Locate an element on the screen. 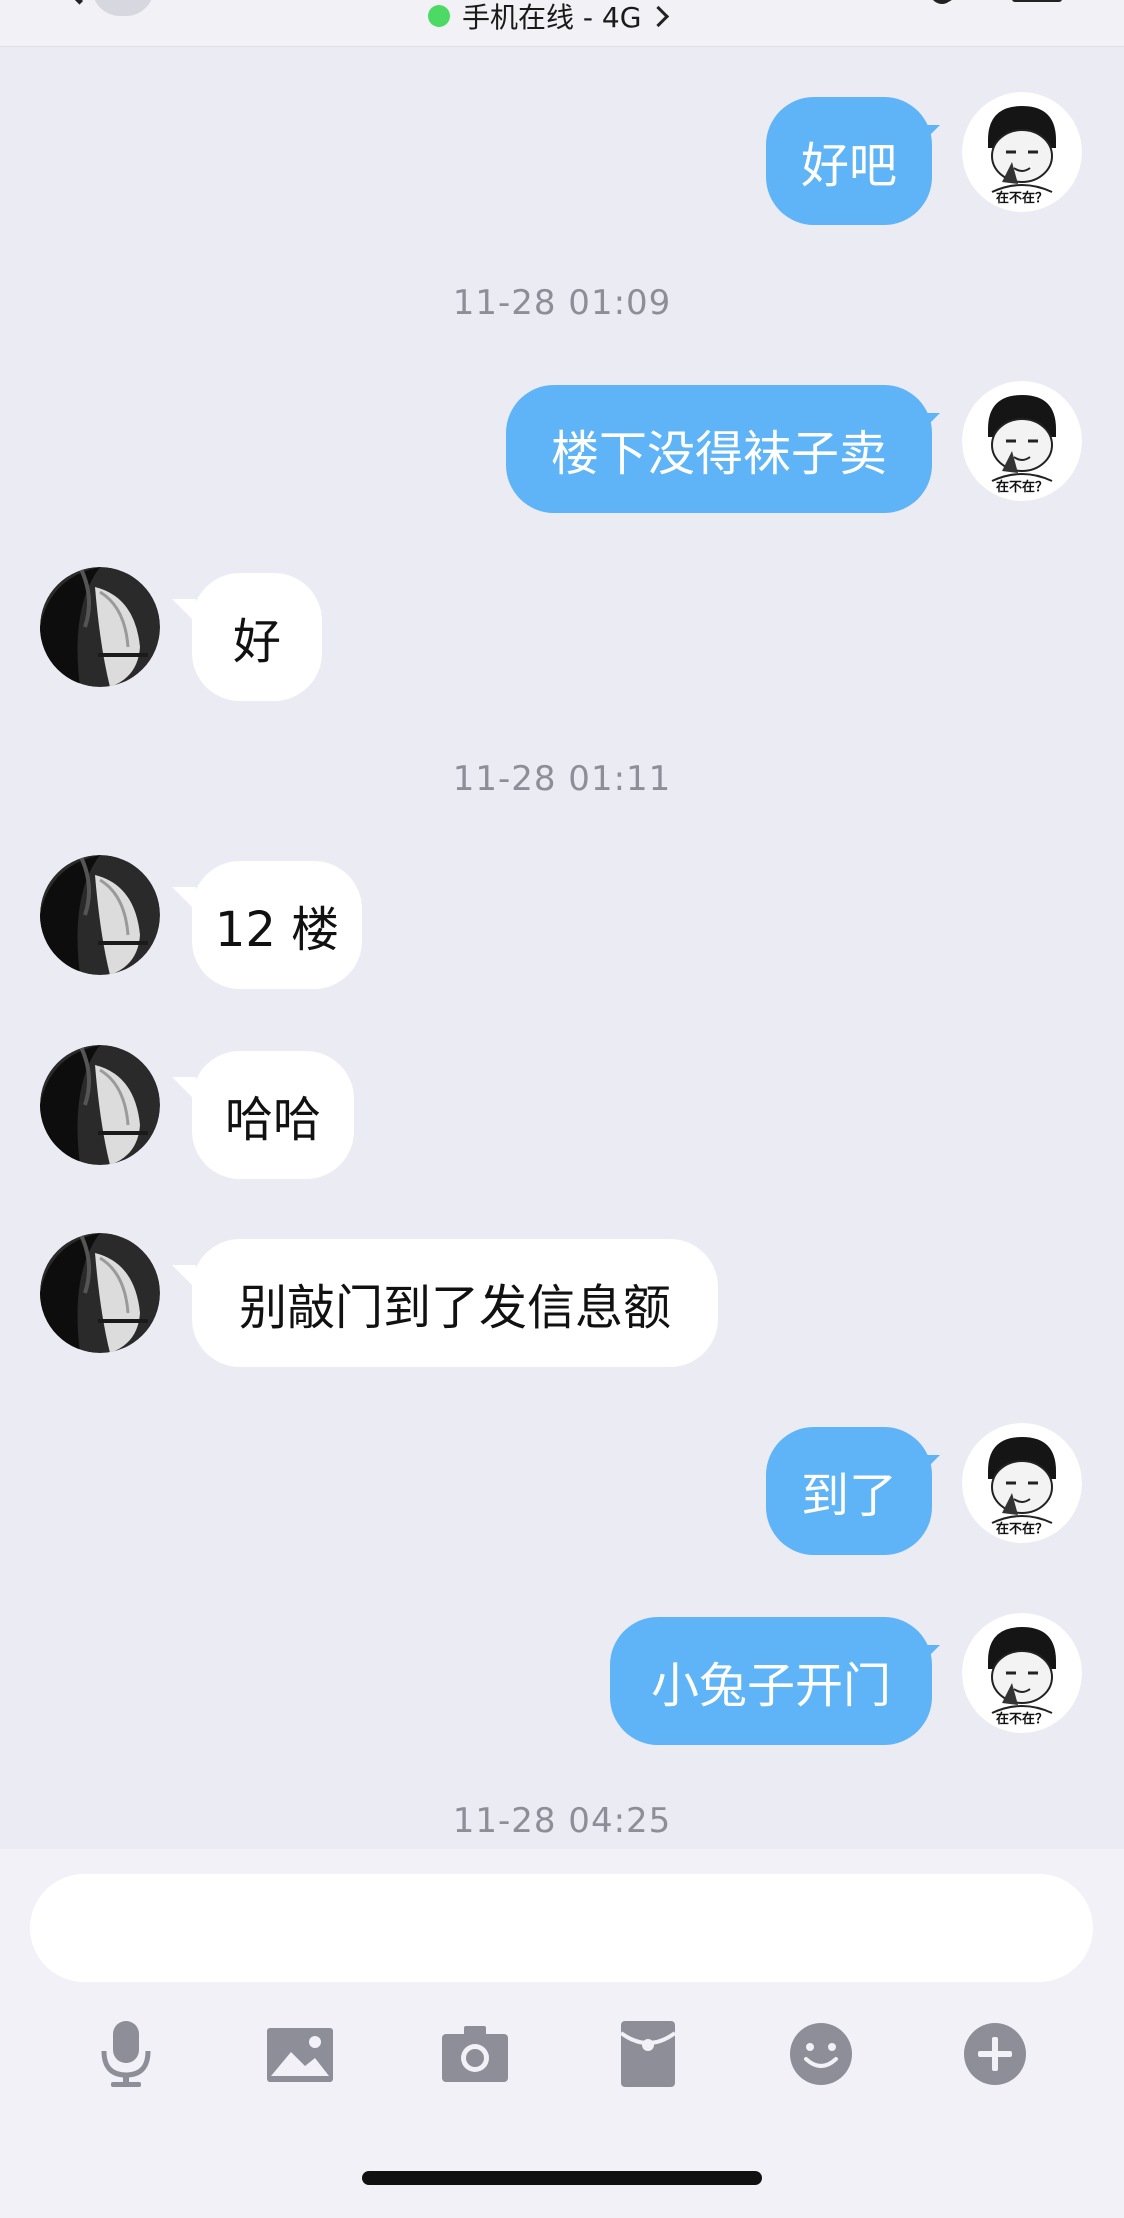  red-packet-button is located at coordinates (648, 2054).